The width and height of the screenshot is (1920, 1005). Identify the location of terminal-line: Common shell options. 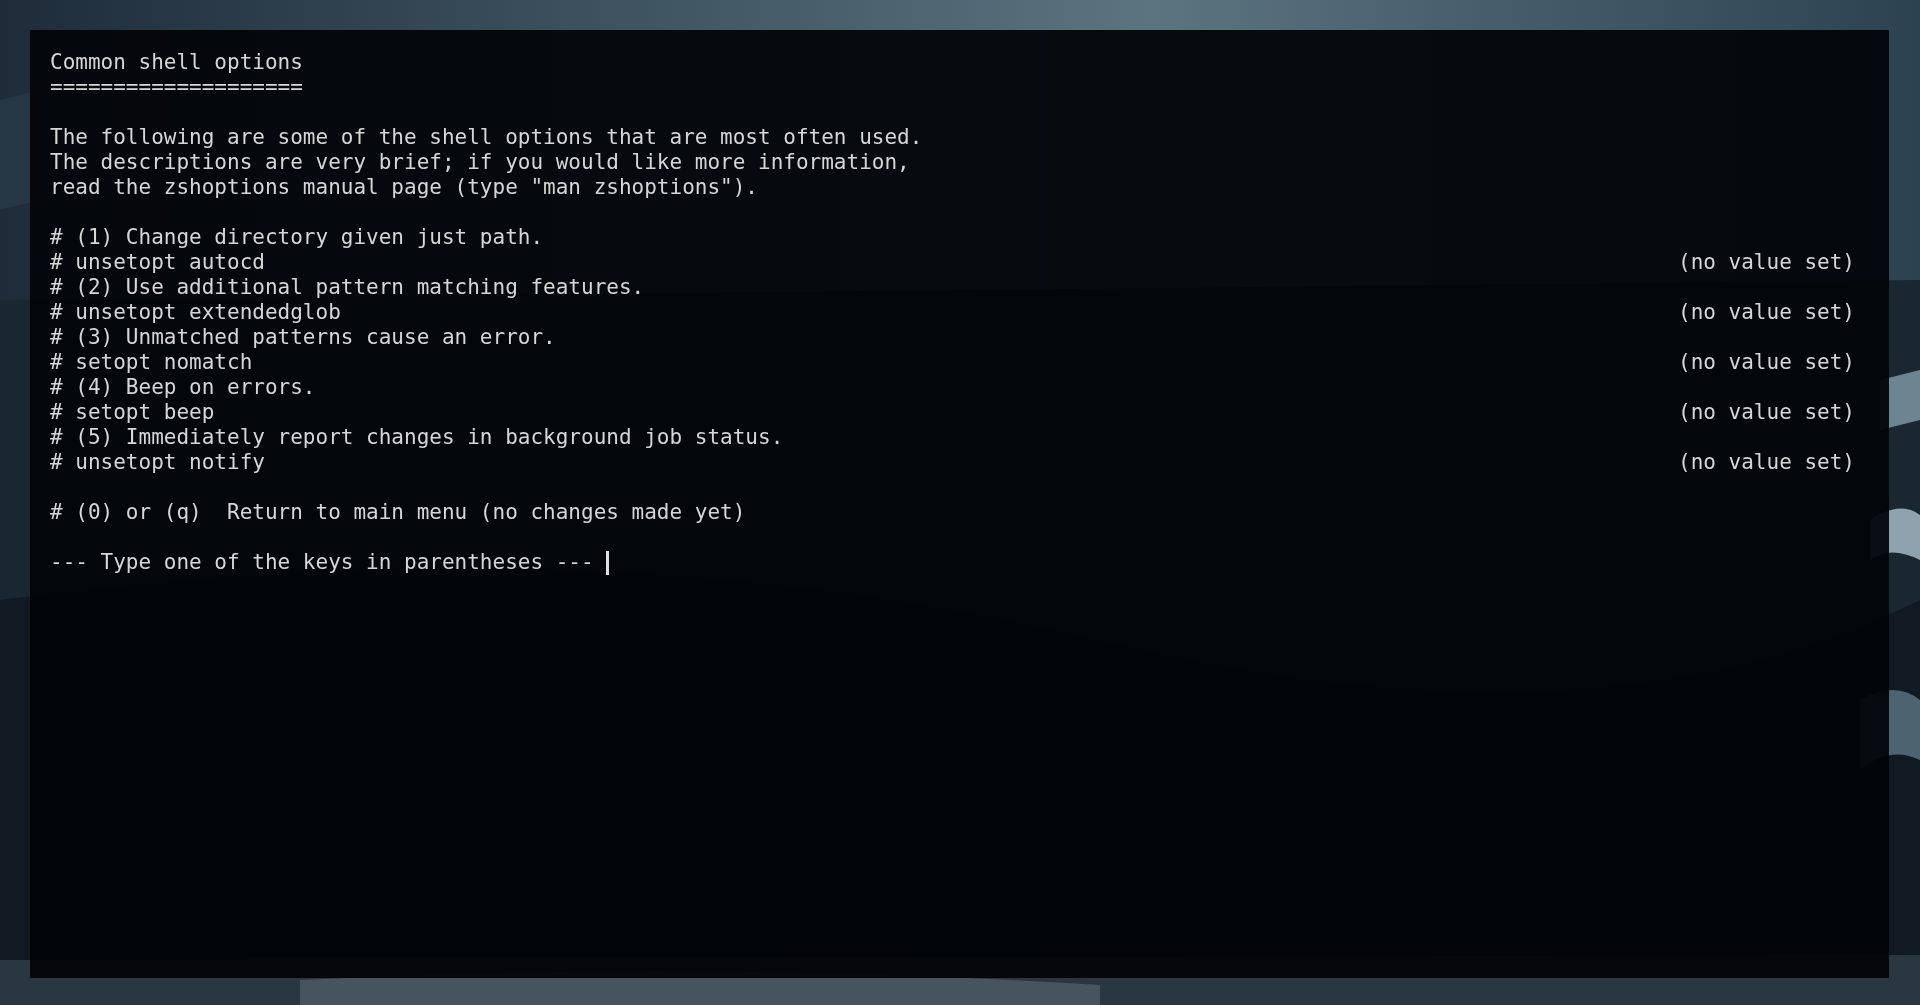
(176, 62).